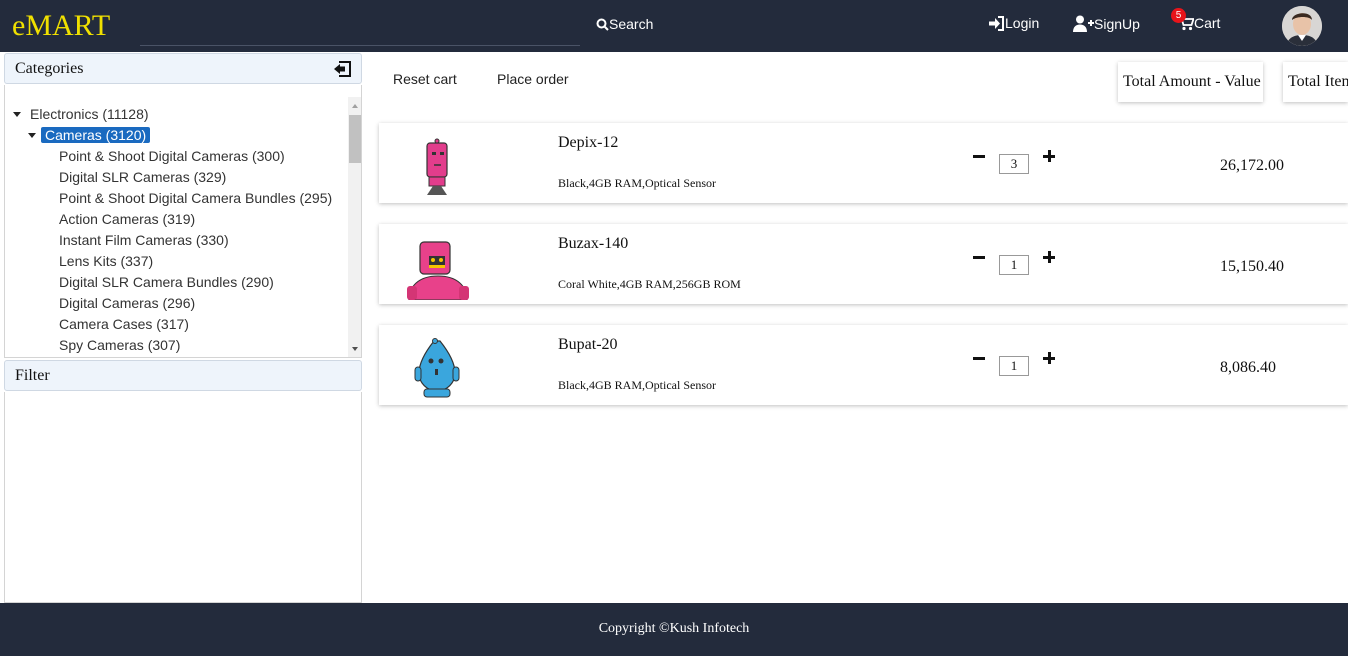 The height and width of the screenshot is (656, 1348). I want to click on product-price: 15,150.40, so click(1252, 266).